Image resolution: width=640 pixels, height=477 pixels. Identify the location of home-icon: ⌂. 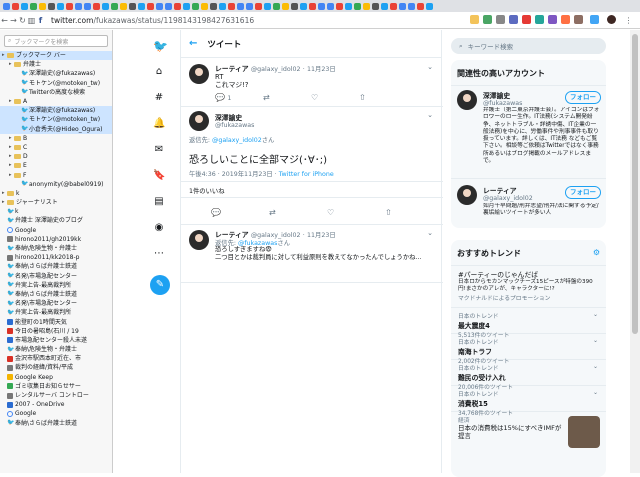
(159, 72).